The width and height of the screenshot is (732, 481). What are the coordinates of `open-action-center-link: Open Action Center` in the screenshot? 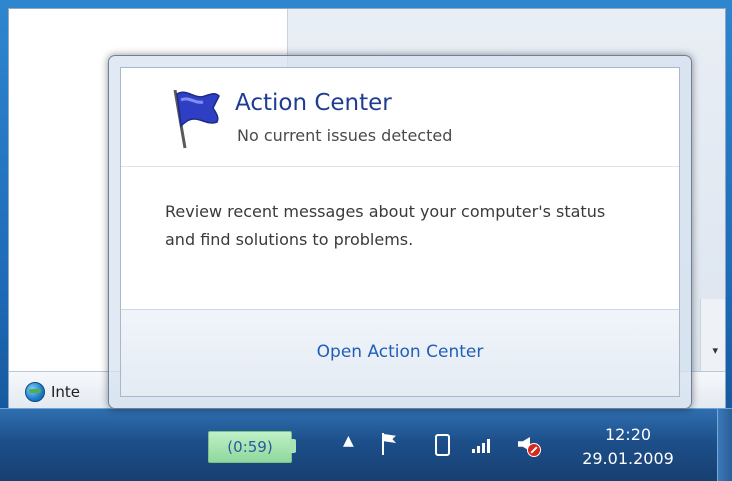 It's located at (400, 352).